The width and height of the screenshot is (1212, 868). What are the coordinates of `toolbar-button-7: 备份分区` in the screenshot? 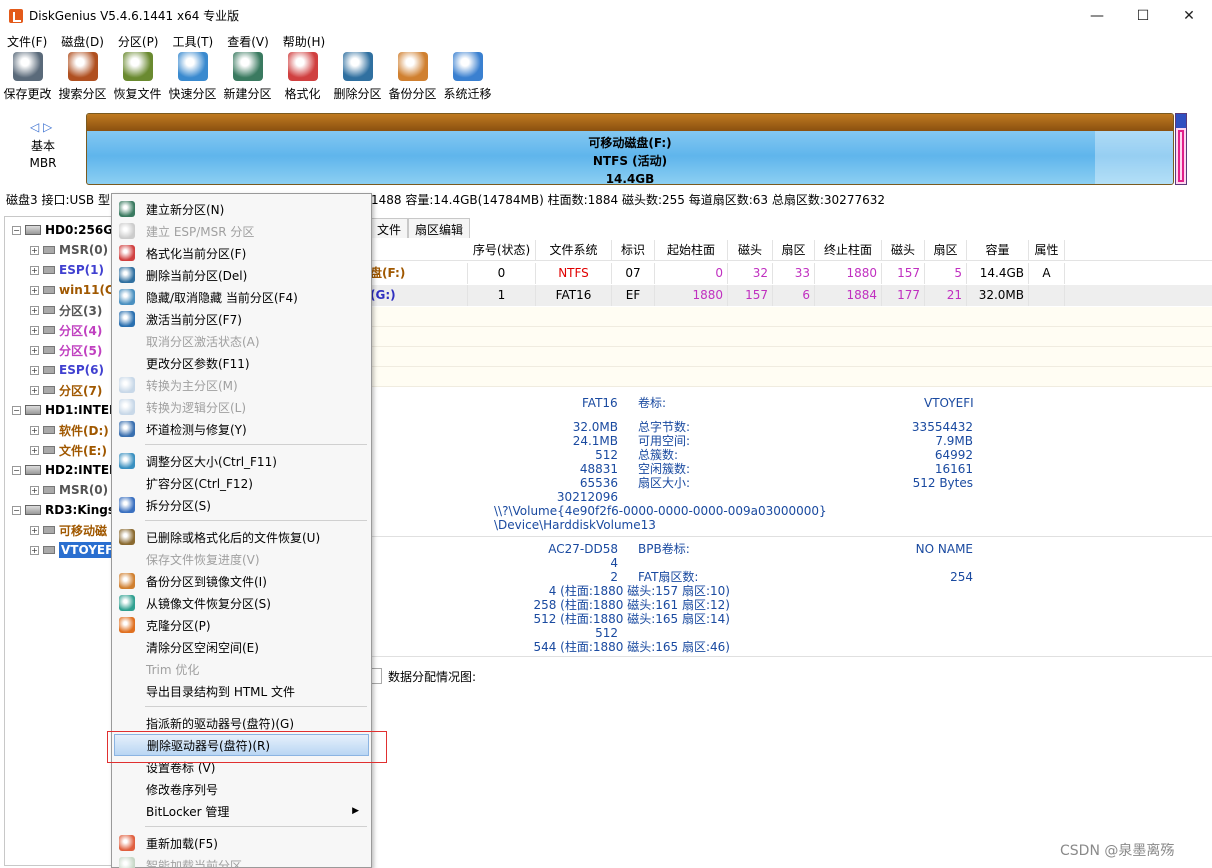 It's located at (412, 79).